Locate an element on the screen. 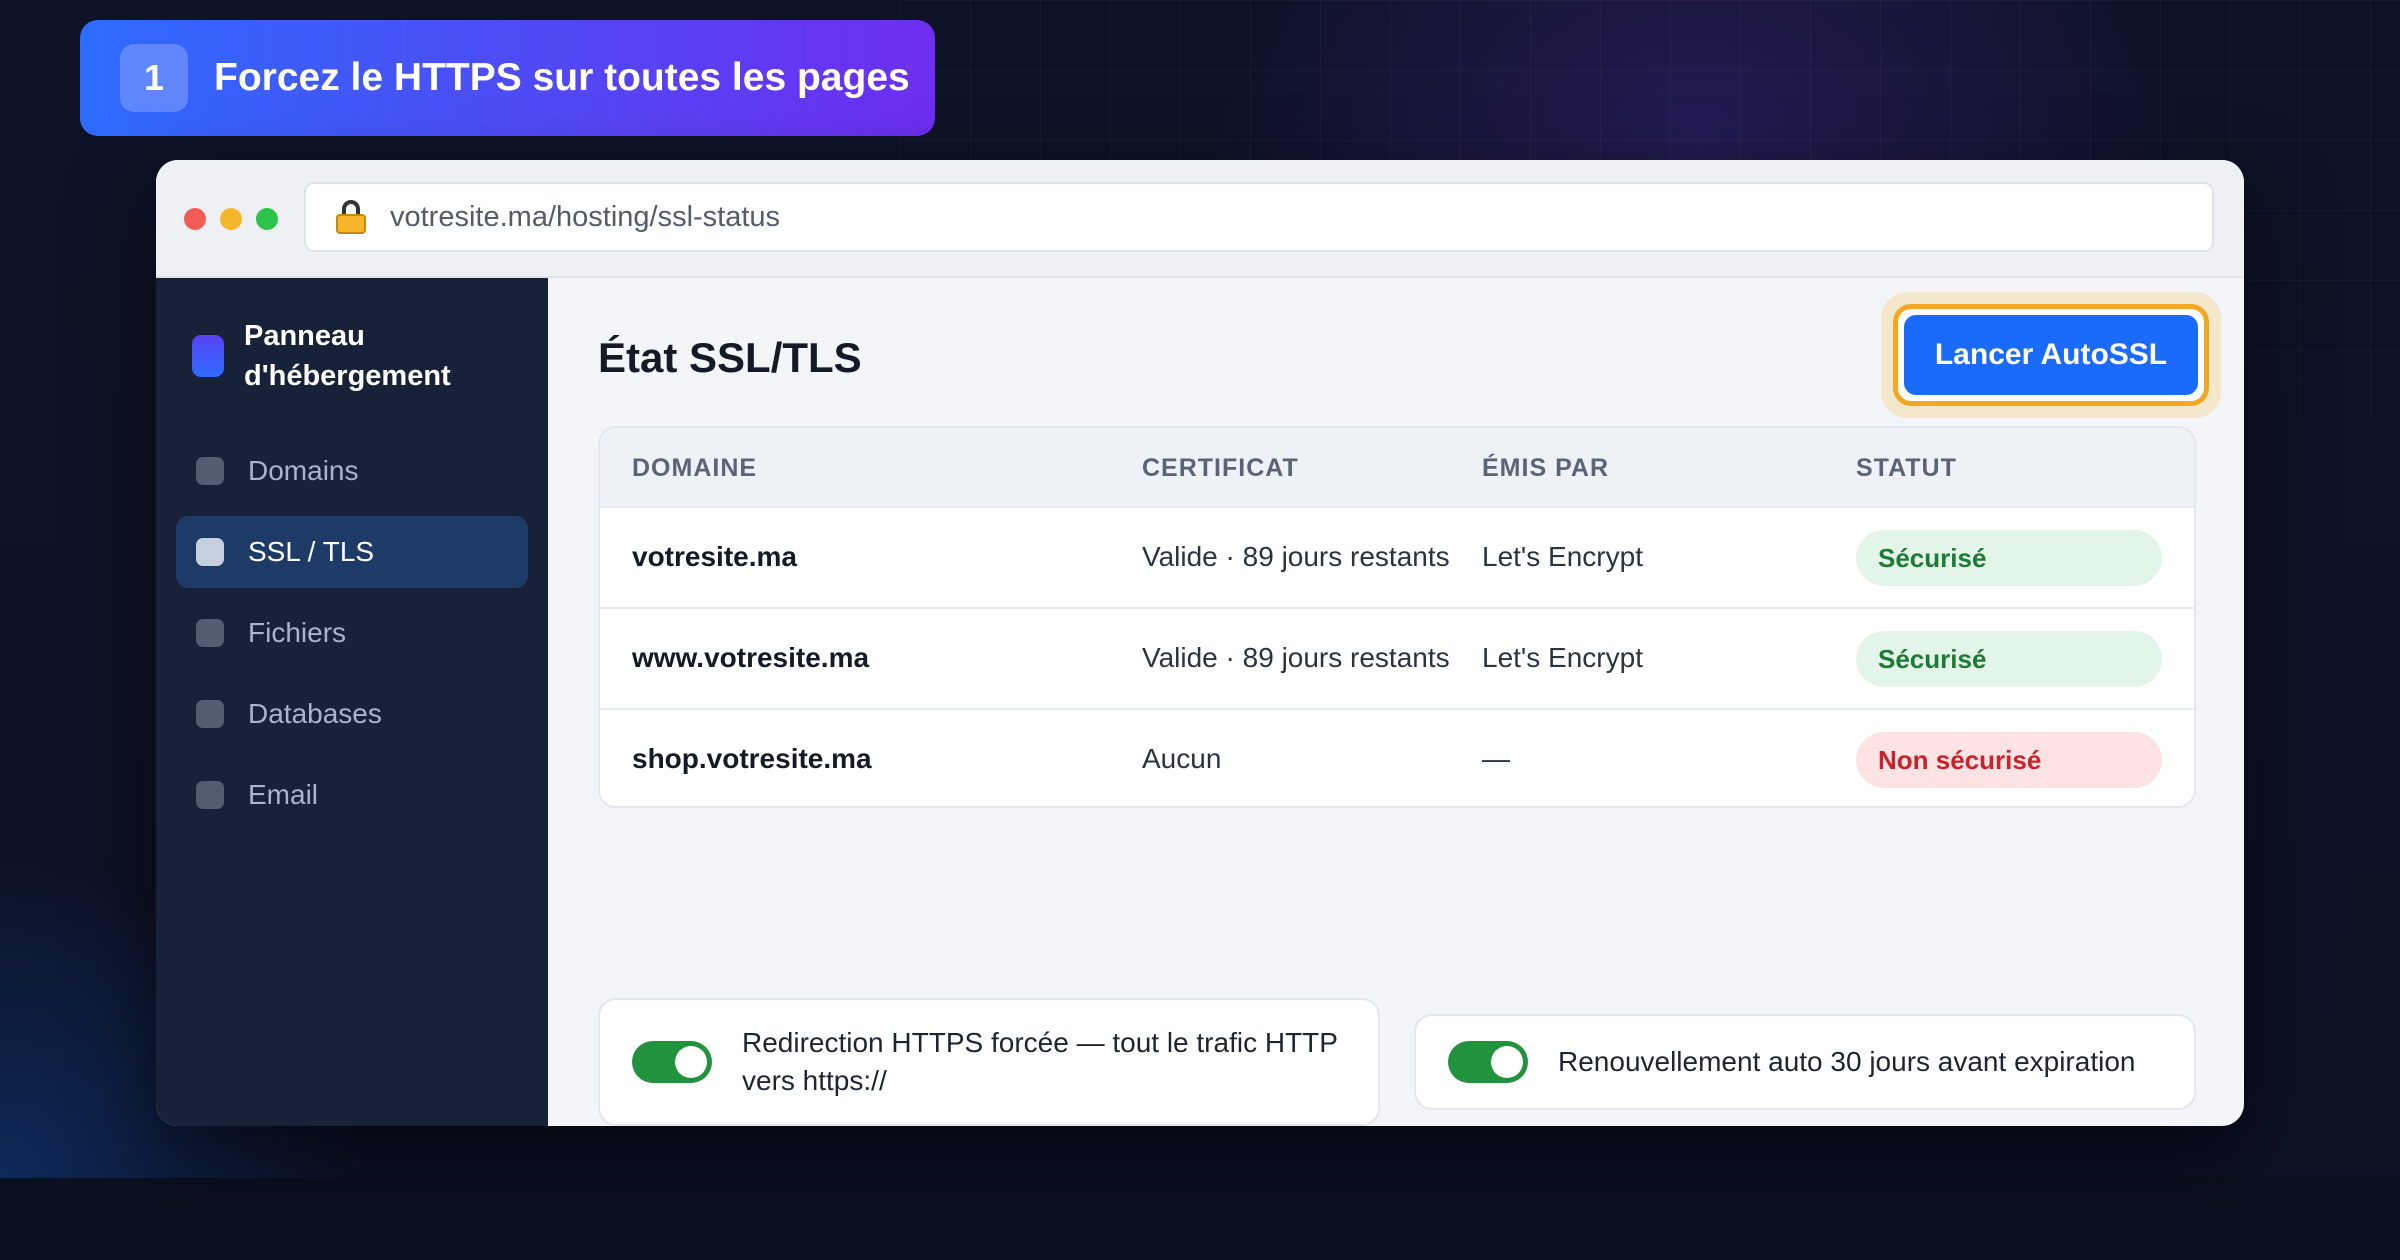 The image size is (2400, 1260). email-icon is located at coordinates (210, 795).